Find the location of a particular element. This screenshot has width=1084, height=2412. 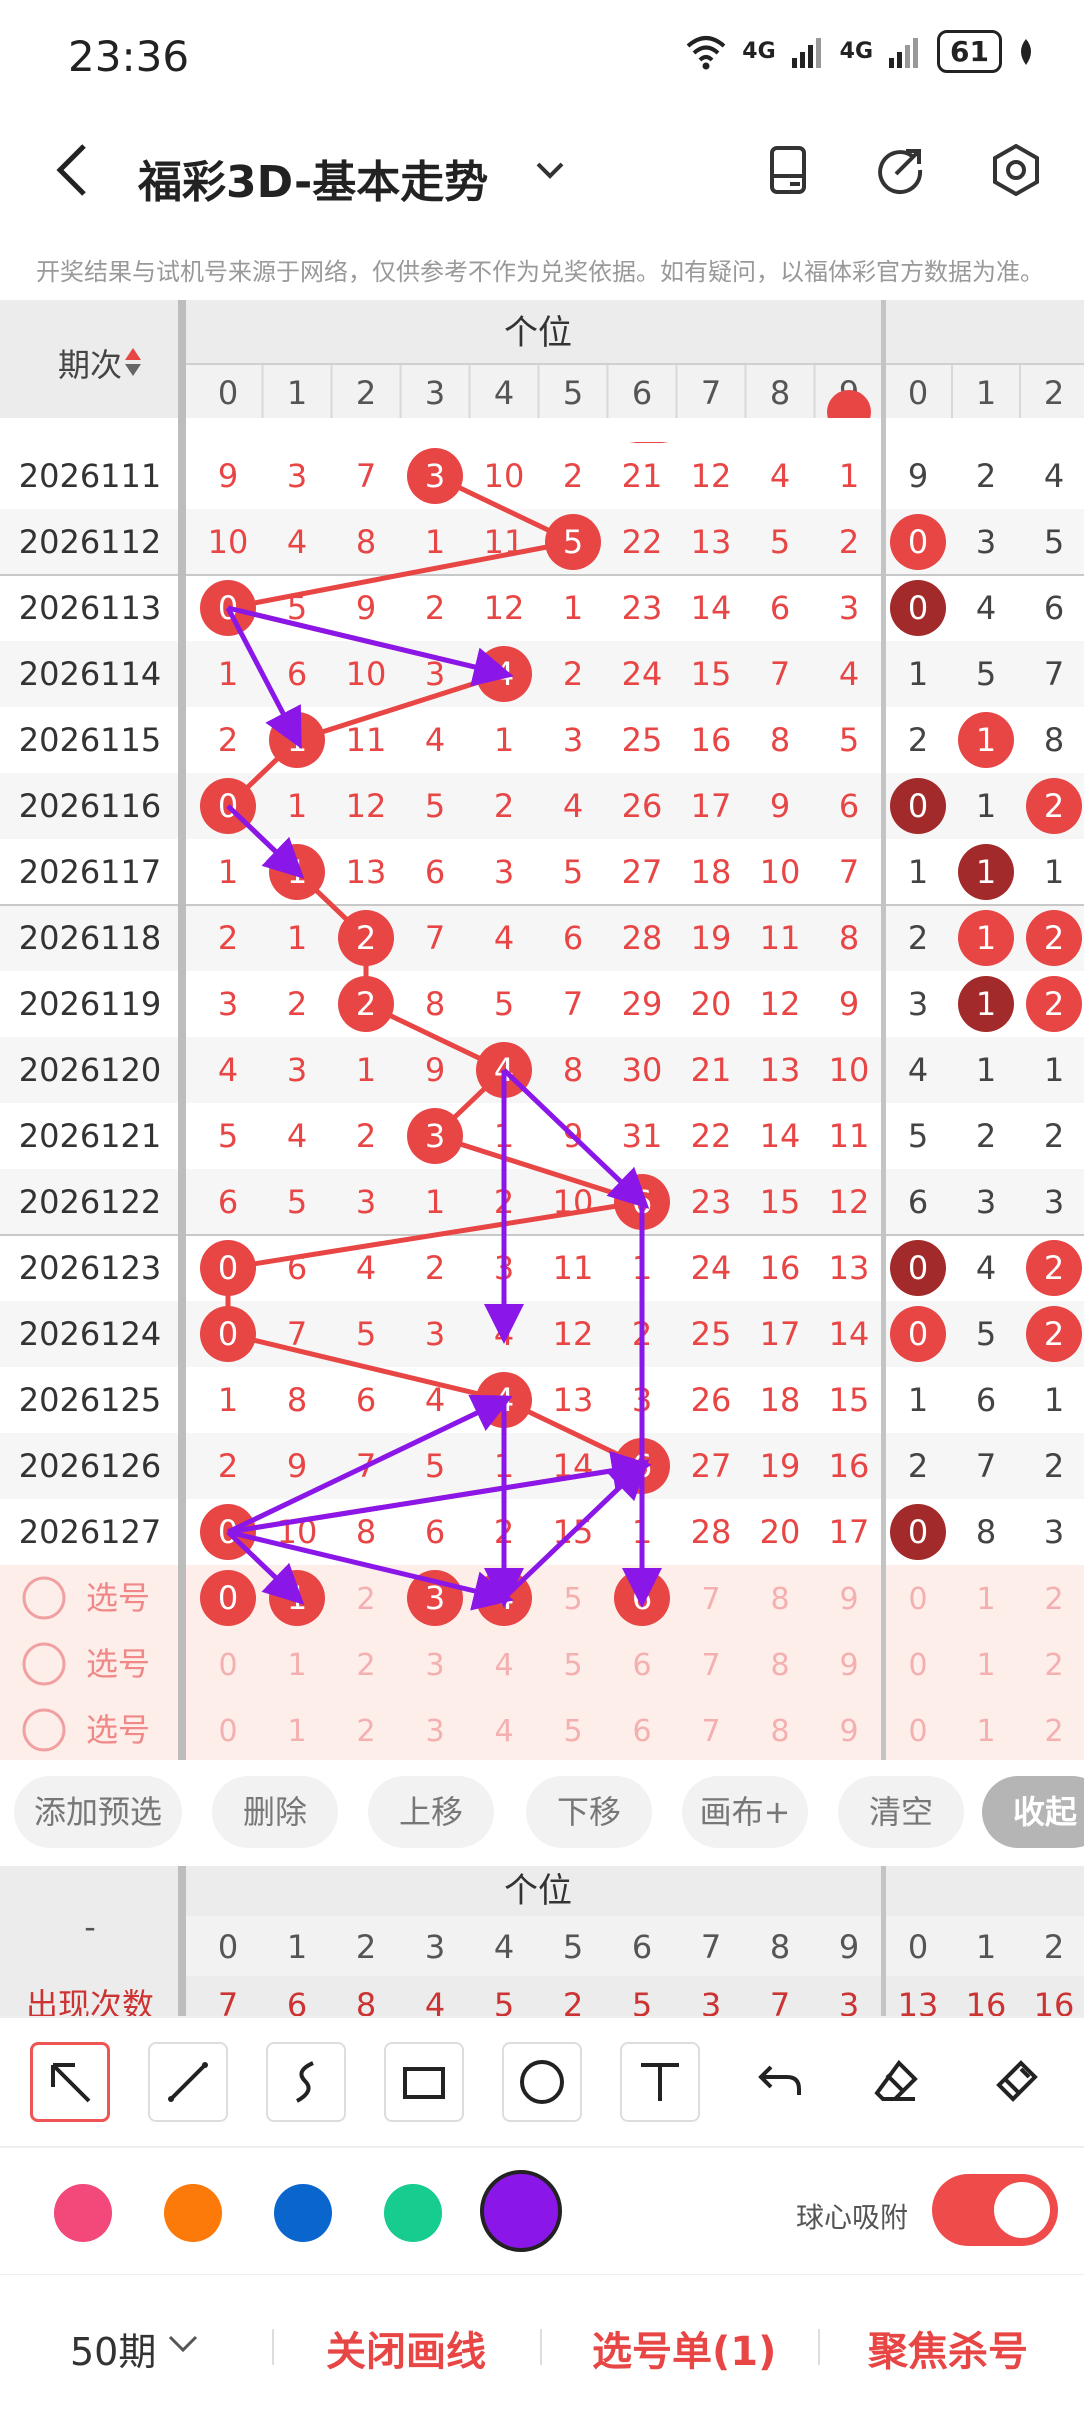

digit-header: 6 is located at coordinates (642, 393).